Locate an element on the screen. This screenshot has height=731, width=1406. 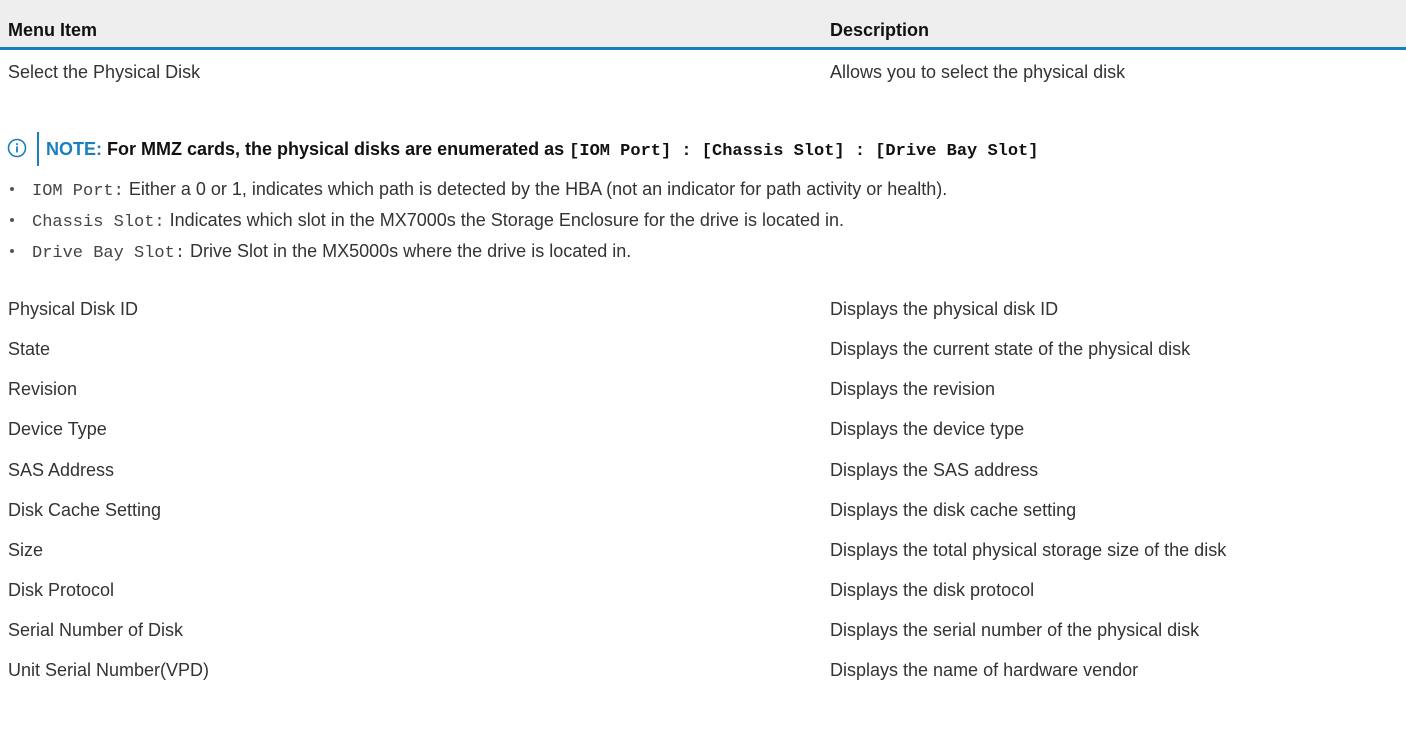
menu-item-cell: Device Type is located at coordinates (57, 429).